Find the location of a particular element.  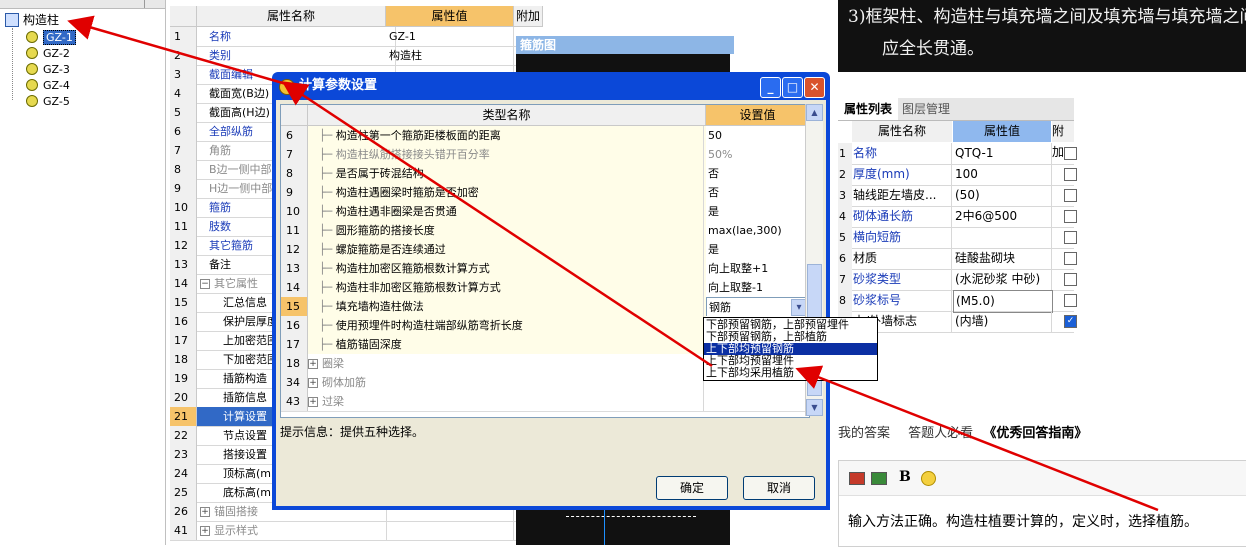

calc-param-row: 8 ├─ 是否属于砖混结构否 is located at coordinates (545, 174).